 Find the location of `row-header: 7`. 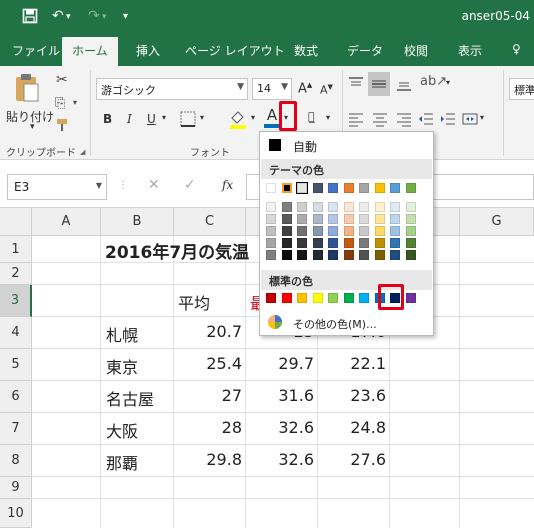

row-header: 7 is located at coordinates (16, 429).